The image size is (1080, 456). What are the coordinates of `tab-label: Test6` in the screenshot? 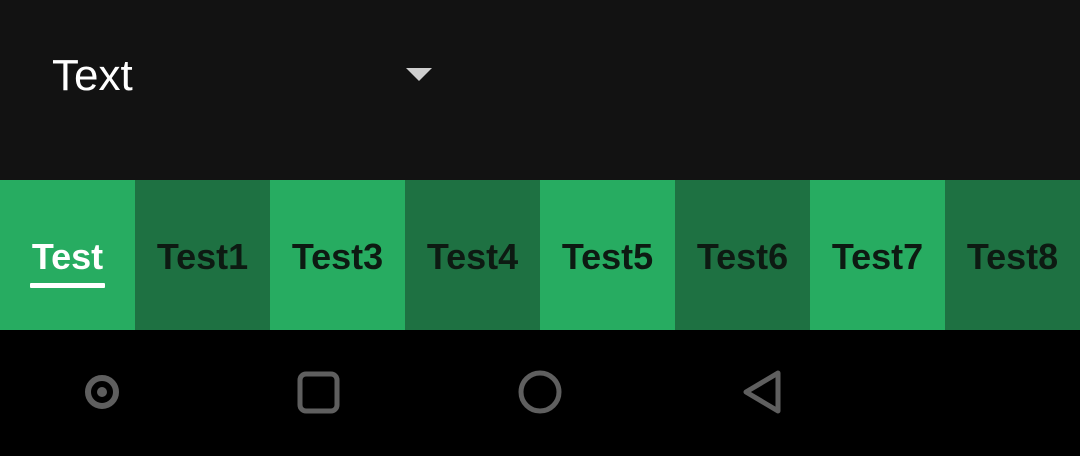 It's located at (742, 256).